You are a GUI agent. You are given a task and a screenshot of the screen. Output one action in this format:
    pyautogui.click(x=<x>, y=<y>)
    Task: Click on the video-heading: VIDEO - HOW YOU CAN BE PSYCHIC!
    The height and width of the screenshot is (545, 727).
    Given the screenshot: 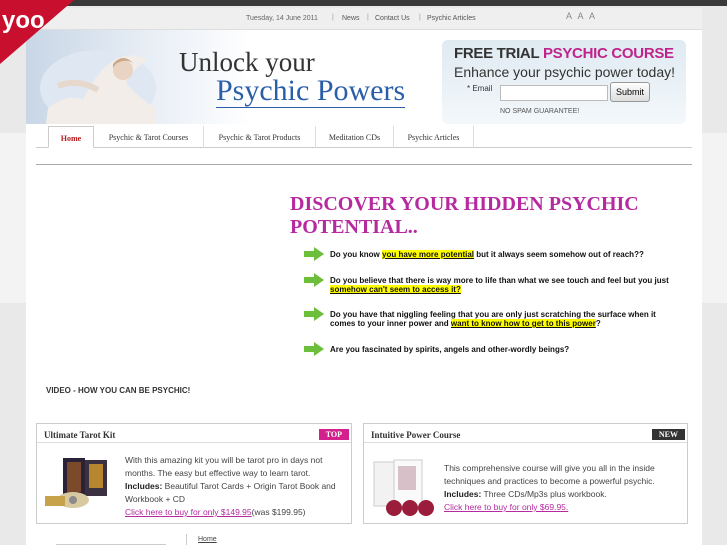 What is the action you would take?
    pyautogui.click(x=118, y=390)
    